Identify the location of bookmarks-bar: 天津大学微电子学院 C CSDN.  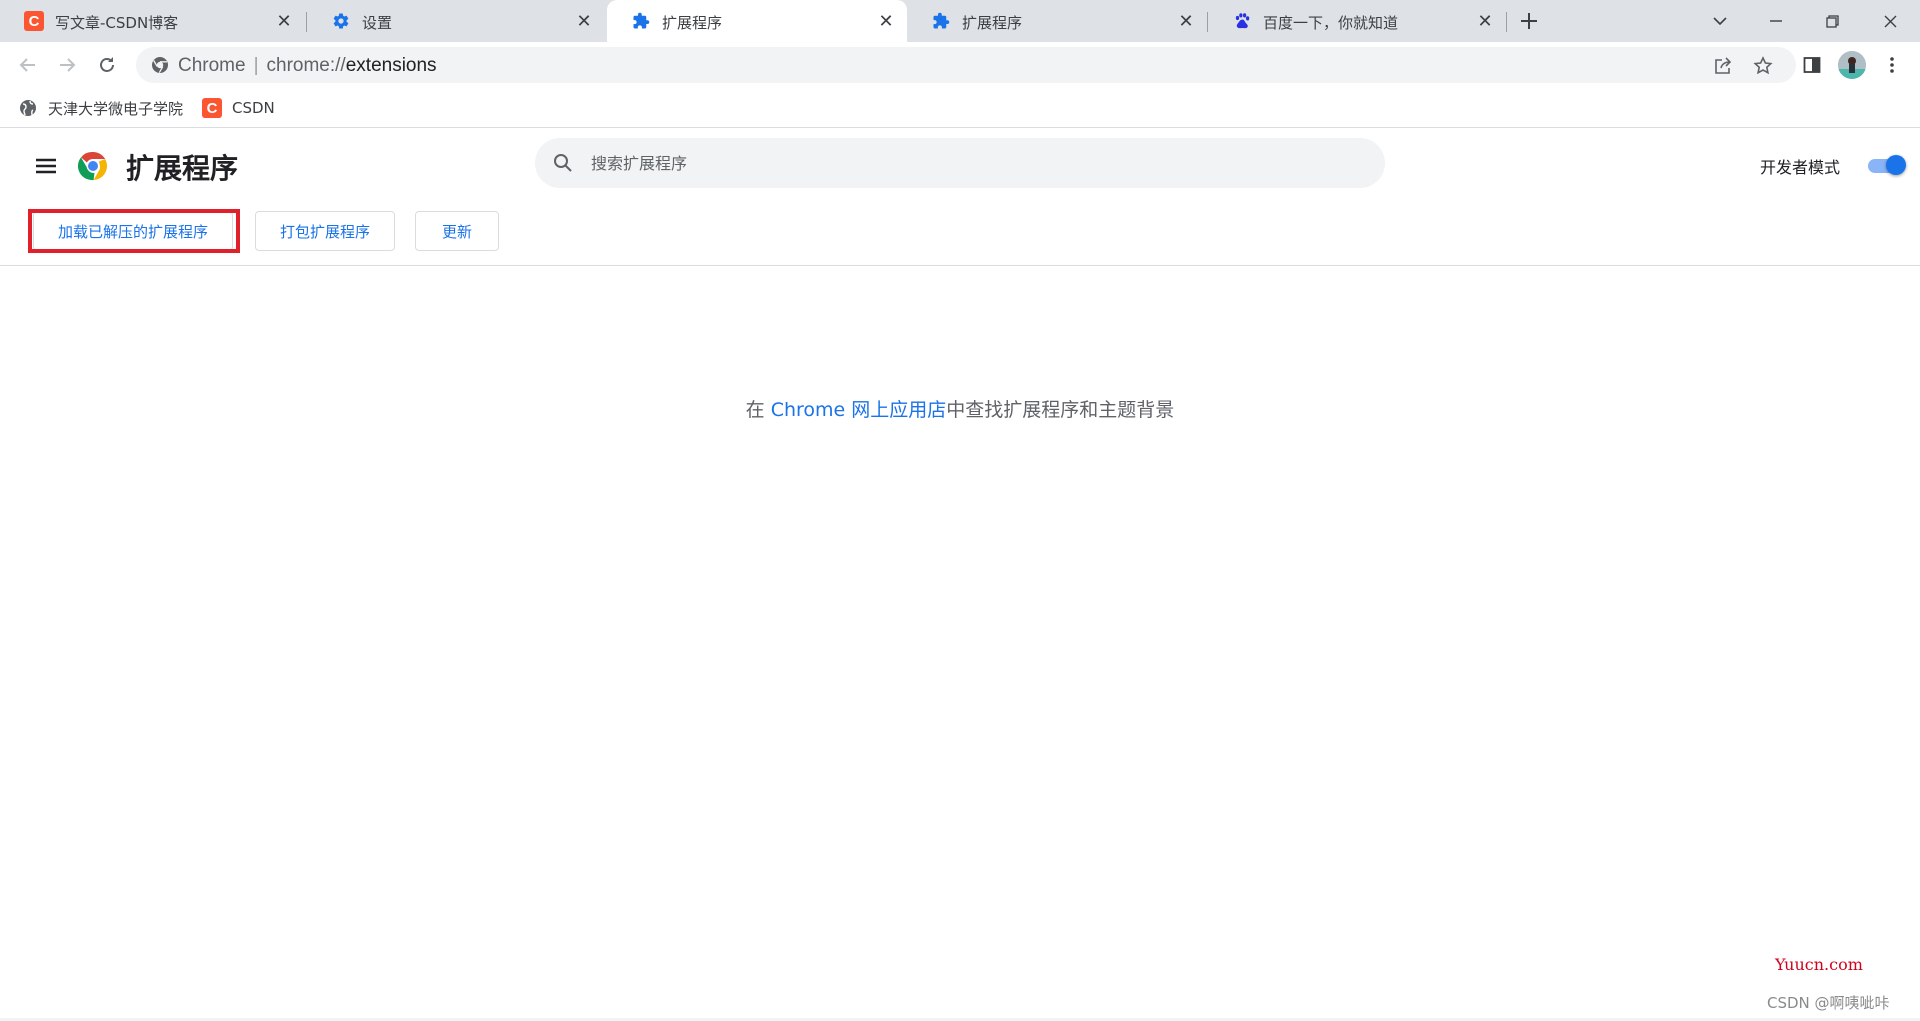
(960, 108).